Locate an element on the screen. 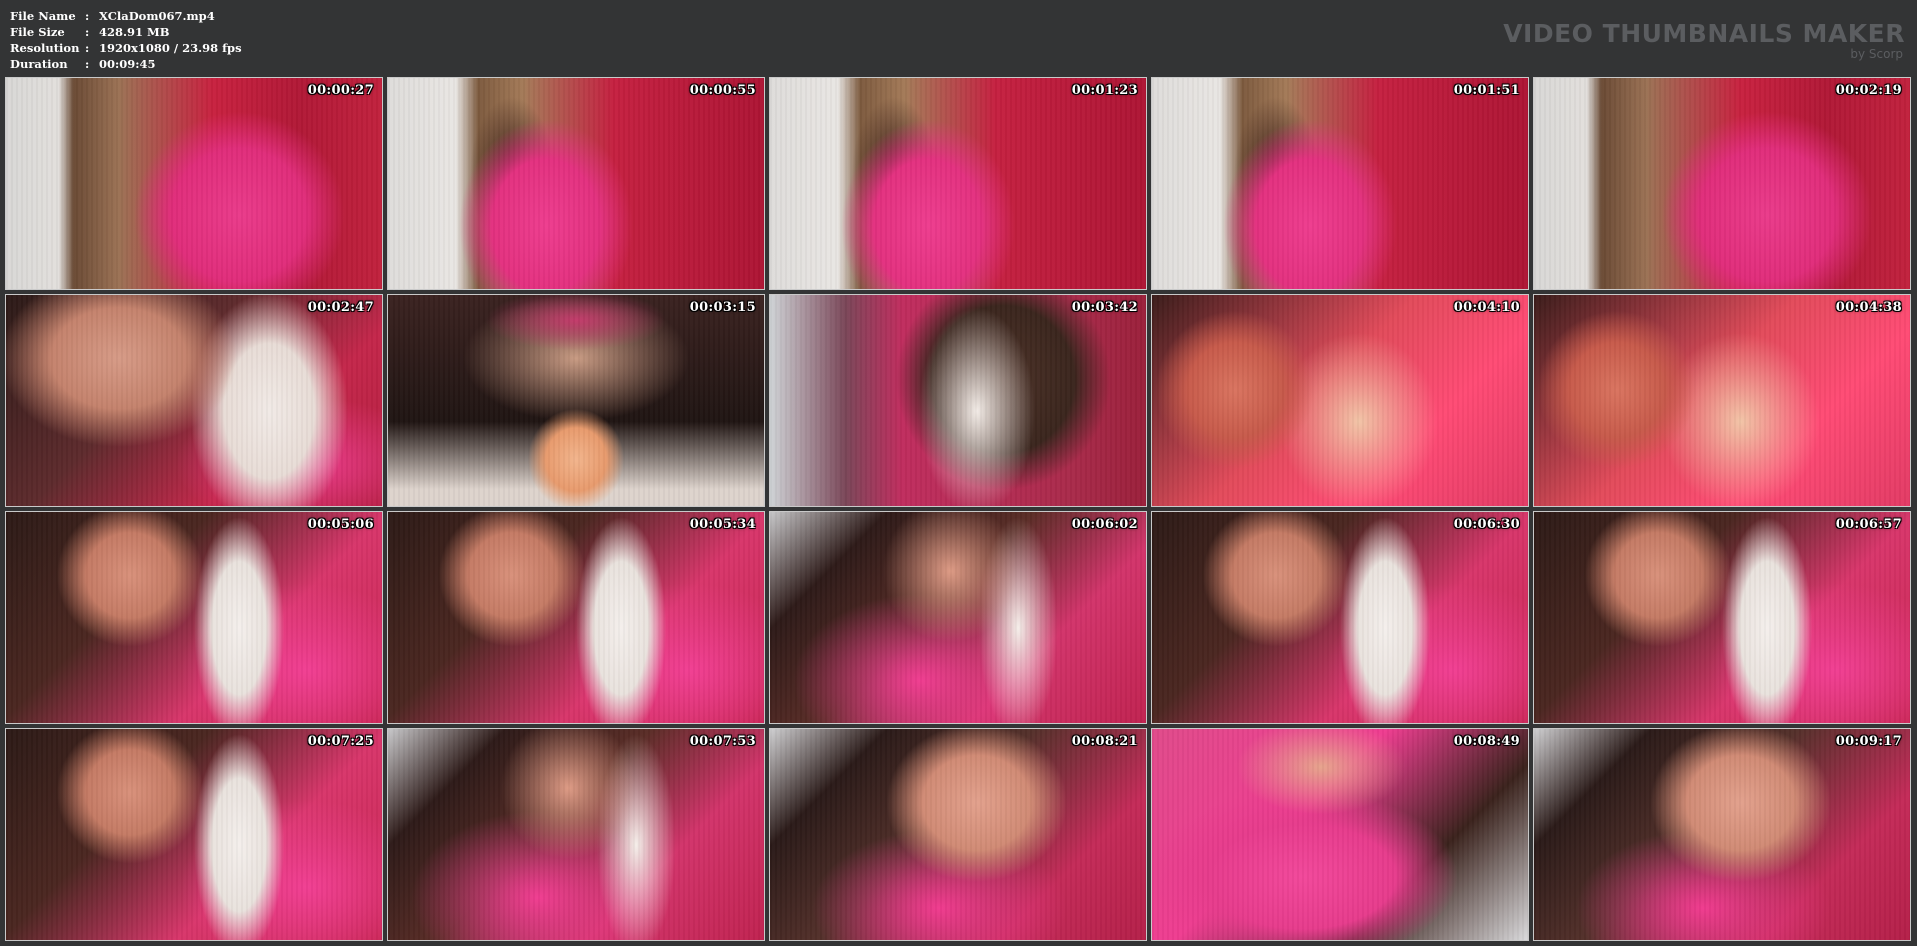 This screenshot has height=946, width=1917. thumbnail-frame: 00:01:51 is located at coordinates (1340, 183).